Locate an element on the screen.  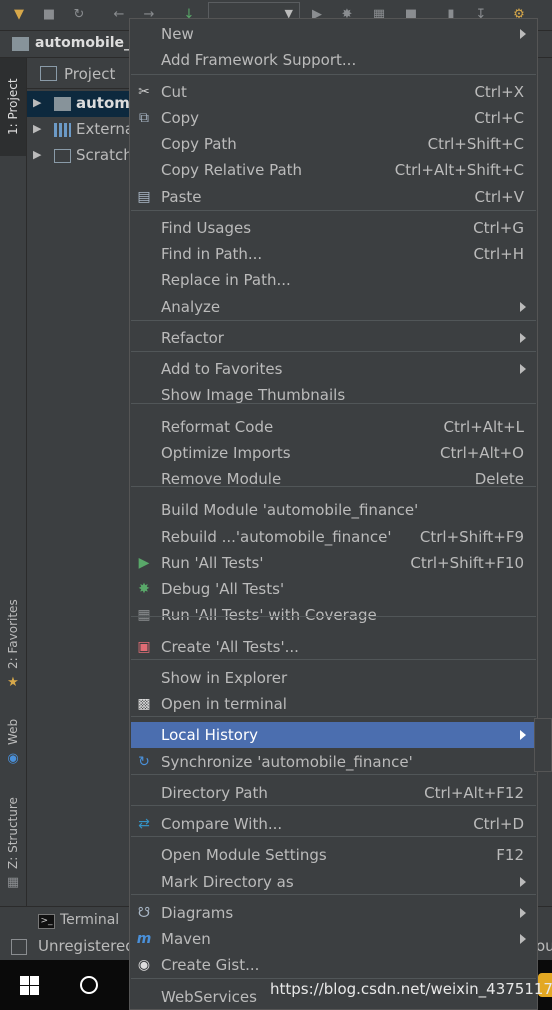
menu-item-shortcut: Ctrl+Alt+L is located at coordinates (484, 427).